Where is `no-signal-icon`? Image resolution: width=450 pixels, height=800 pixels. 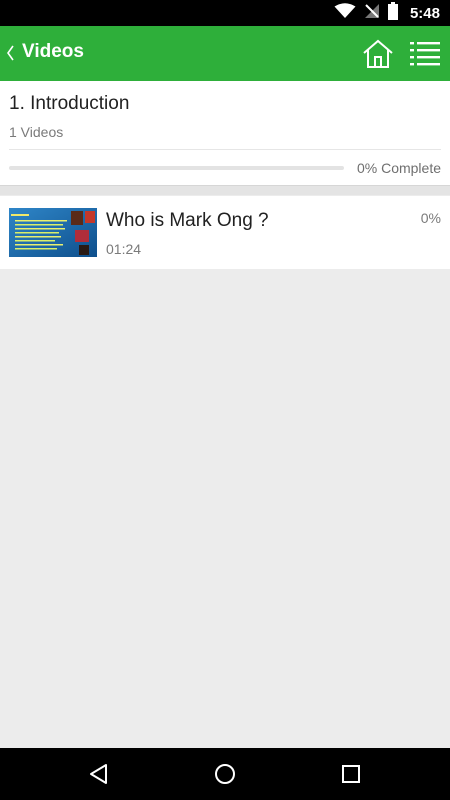 no-signal-icon is located at coordinates (372, 13).